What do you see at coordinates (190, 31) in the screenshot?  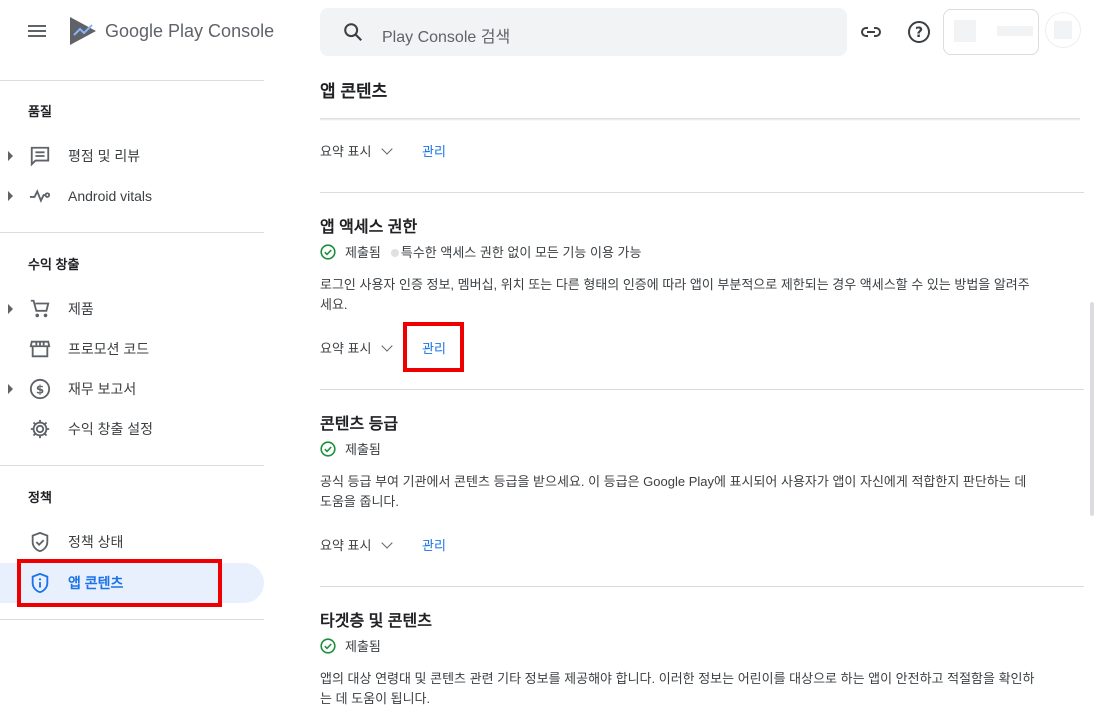 I see `logo-text: Google Play Console` at bounding box center [190, 31].